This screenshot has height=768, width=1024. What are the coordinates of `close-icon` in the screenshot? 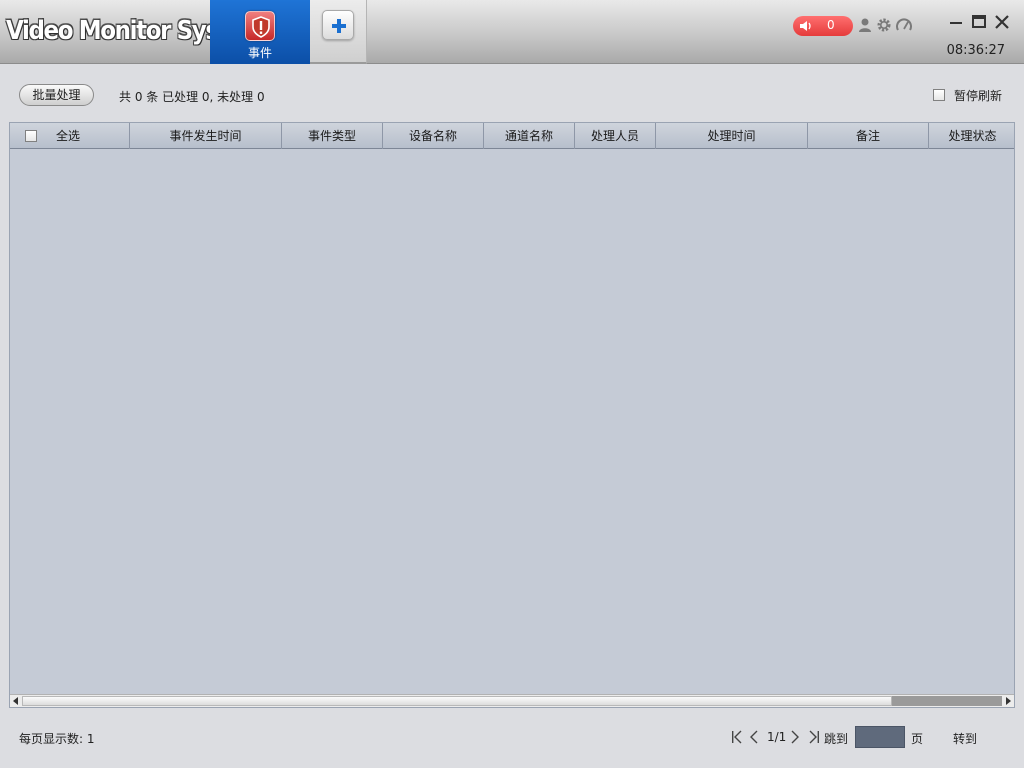 It's located at (1002, 22).